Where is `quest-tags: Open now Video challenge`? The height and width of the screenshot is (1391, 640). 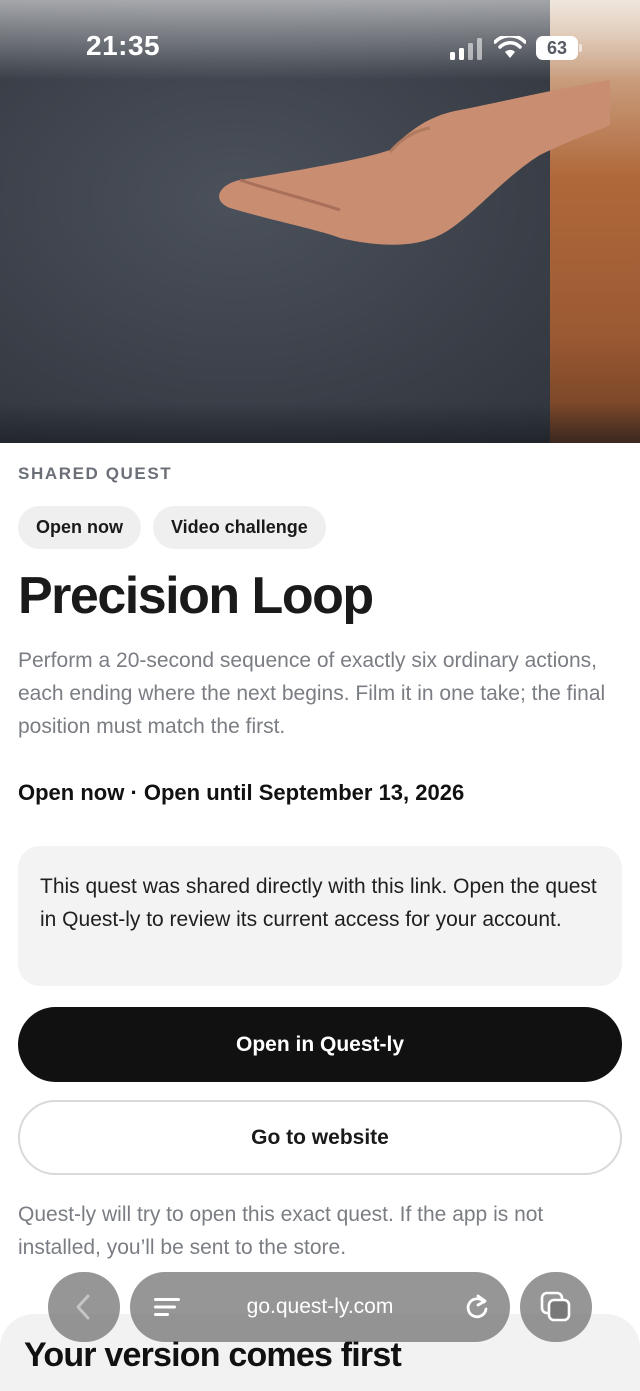
quest-tags: Open now Video challenge is located at coordinates (172, 527).